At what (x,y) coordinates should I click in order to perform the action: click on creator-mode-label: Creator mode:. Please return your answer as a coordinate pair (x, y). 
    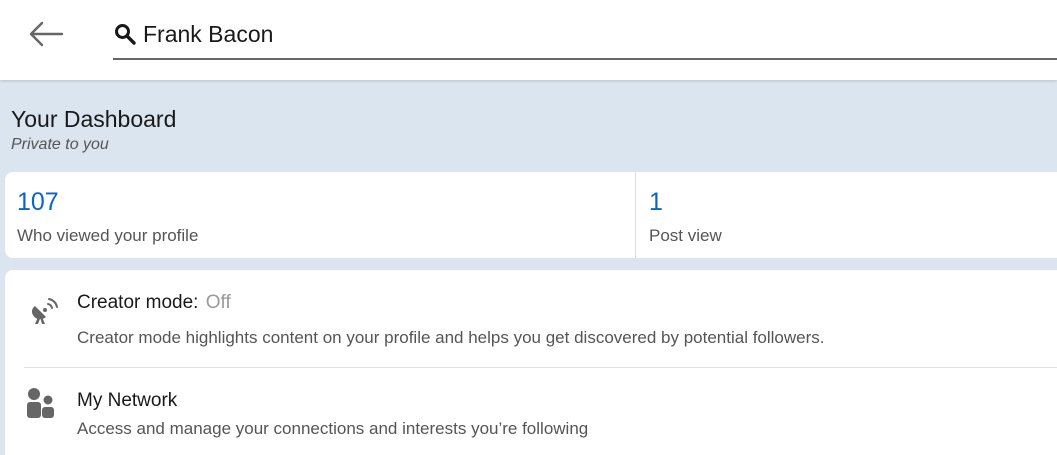
    Looking at the image, I should click on (138, 302).